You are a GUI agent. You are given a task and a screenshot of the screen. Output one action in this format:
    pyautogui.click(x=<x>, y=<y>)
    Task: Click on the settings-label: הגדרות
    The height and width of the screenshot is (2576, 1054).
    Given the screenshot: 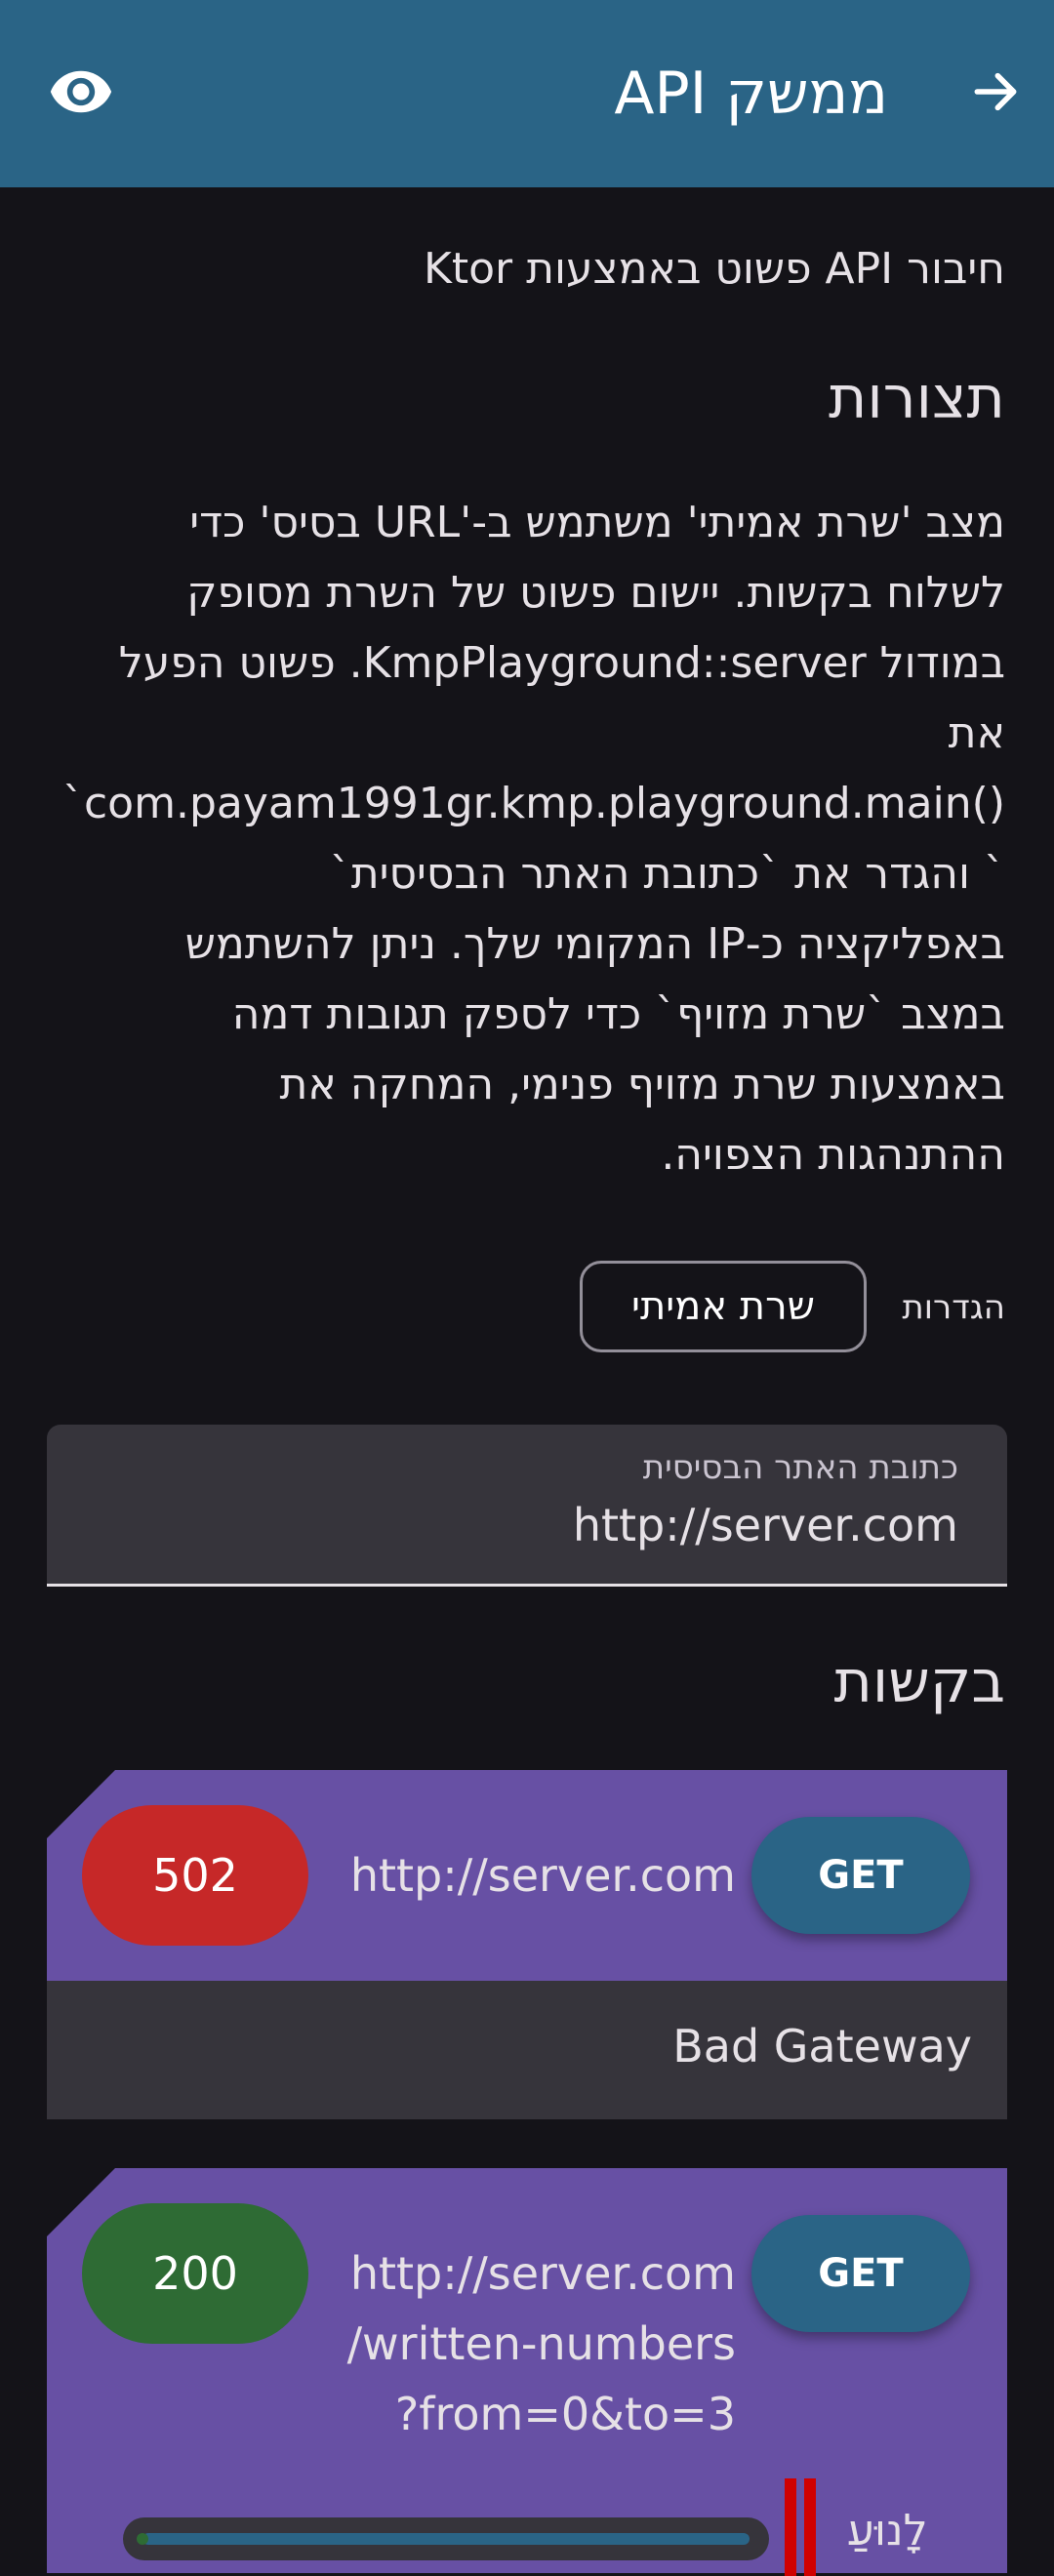 What is the action you would take?
    pyautogui.click(x=953, y=1307)
    